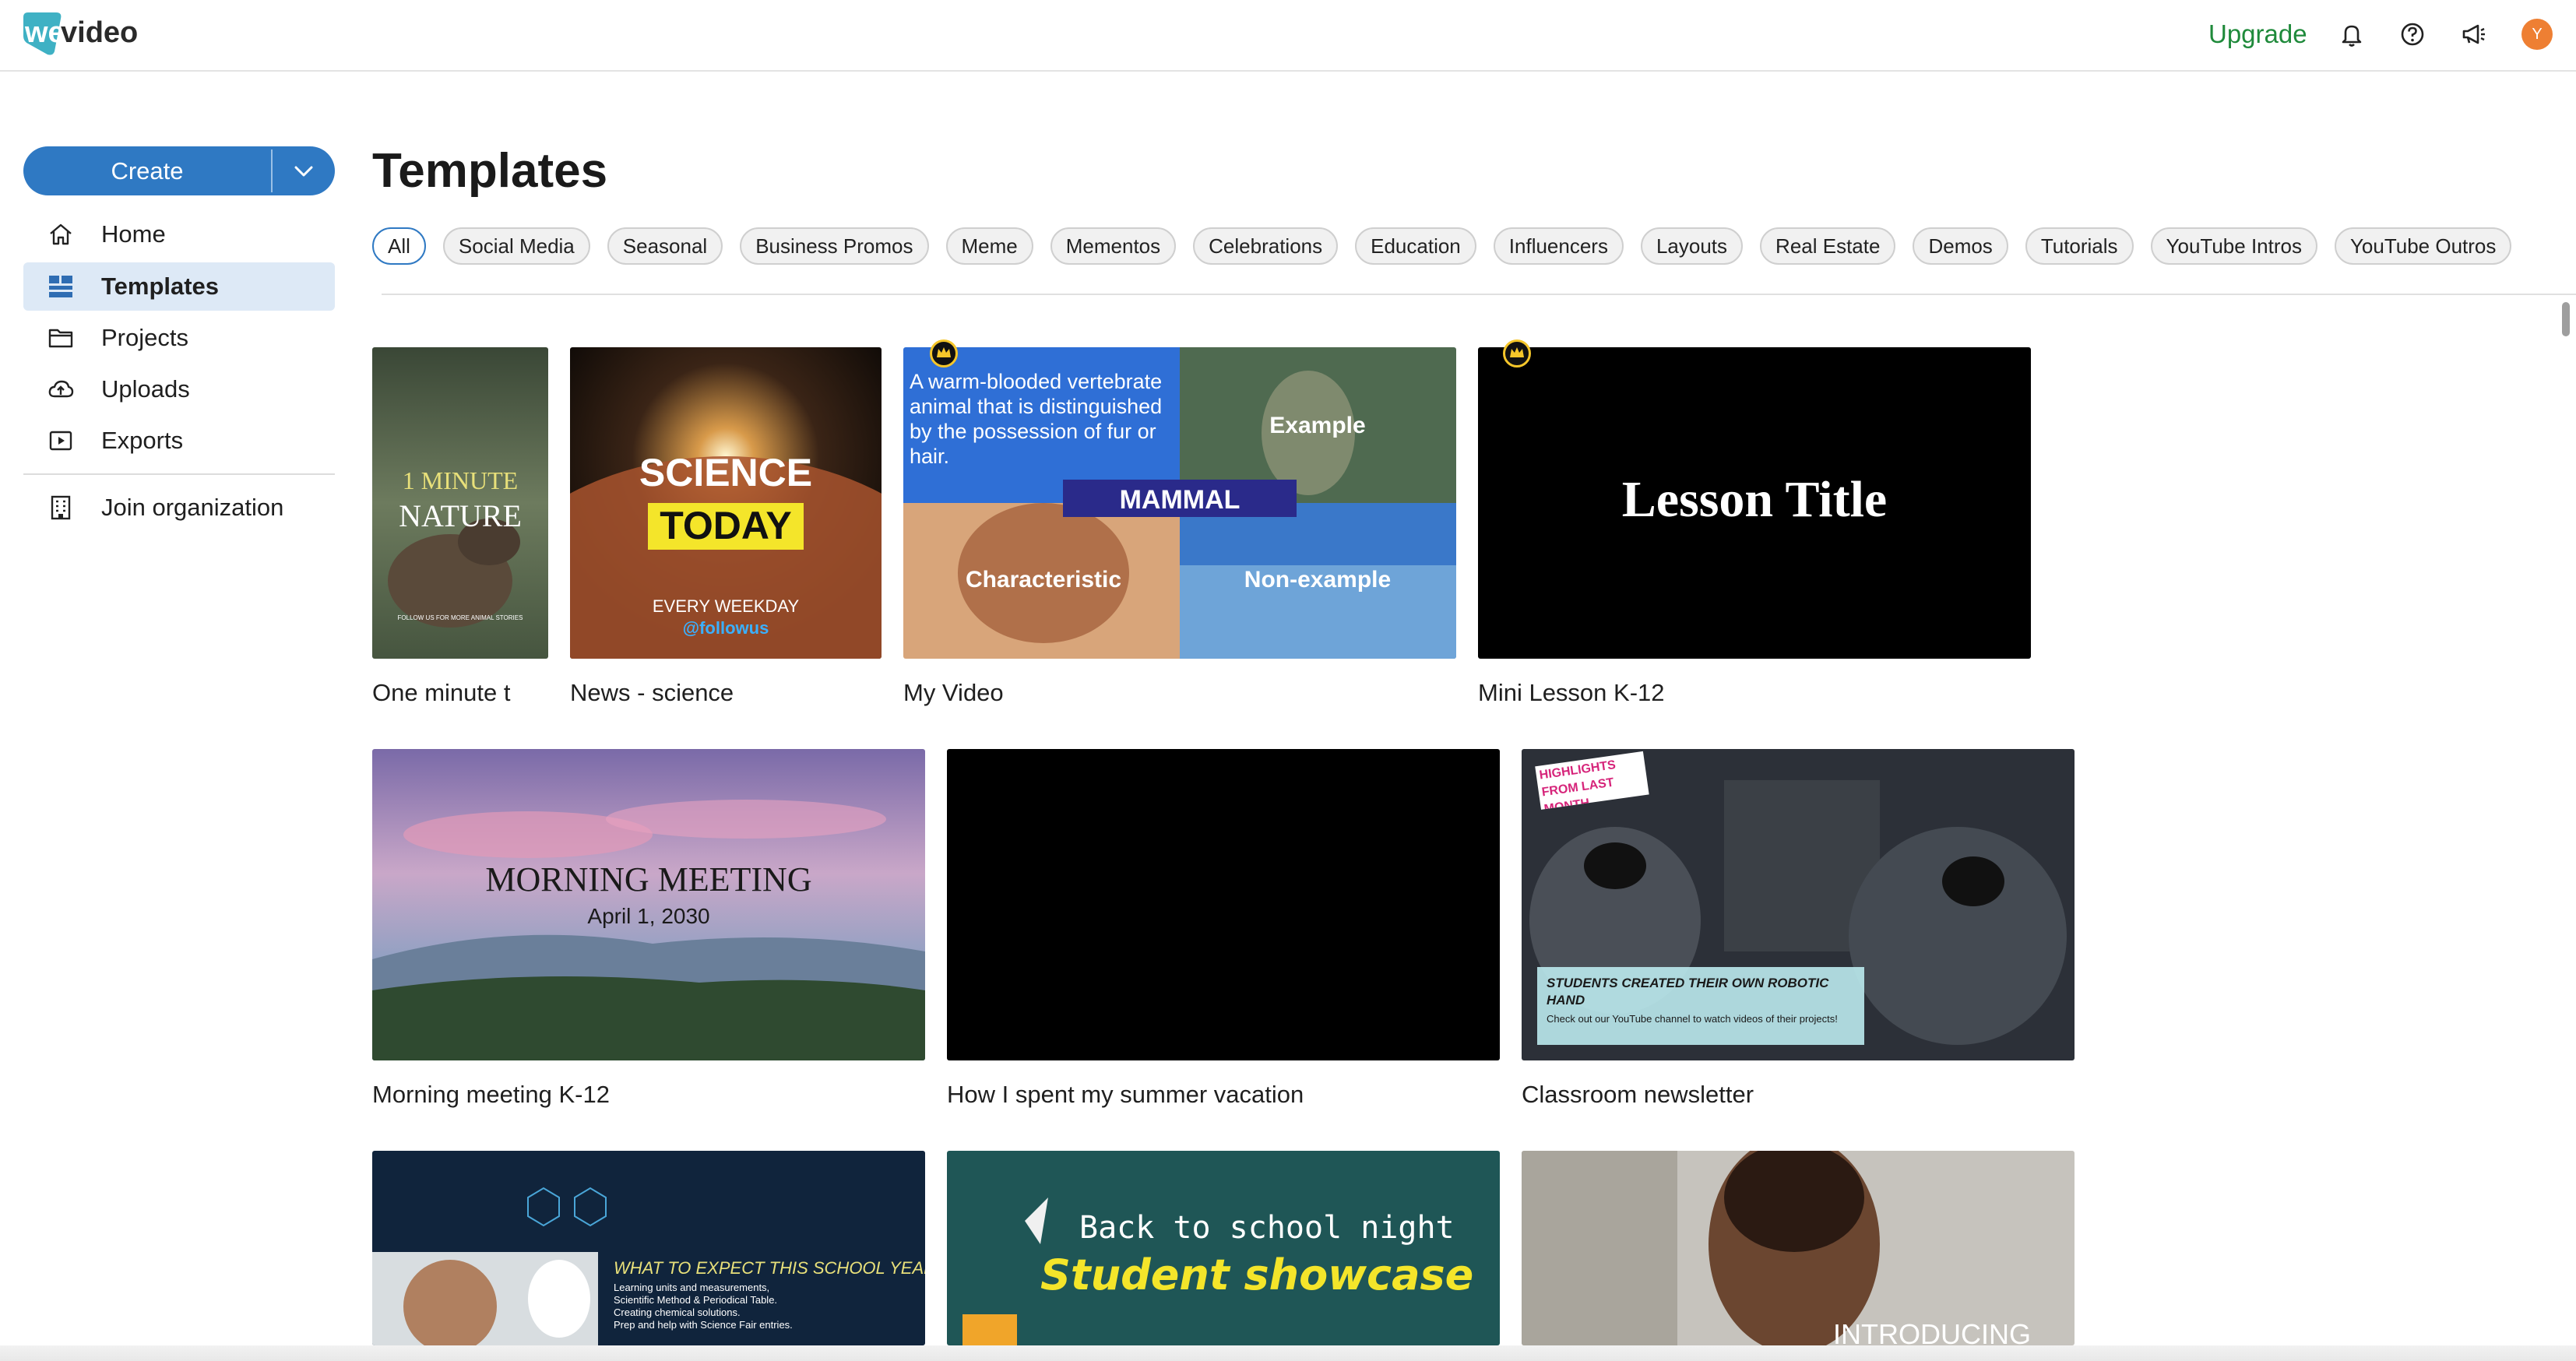 This screenshot has height=1361, width=2576. What do you see at coordinates (953, 692) in the screenshot?
I see `template-name: My Video` at bounding box center [953, 692].